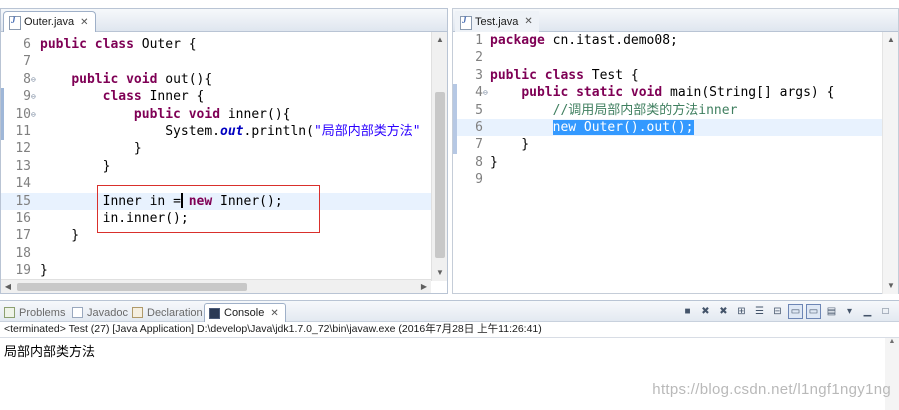 The width and height of the screenshot is (899, 410). What do you see at coordinates (27, 97) in the screenshot?
I see `line-number: 9` at bounding box center [27, 97].